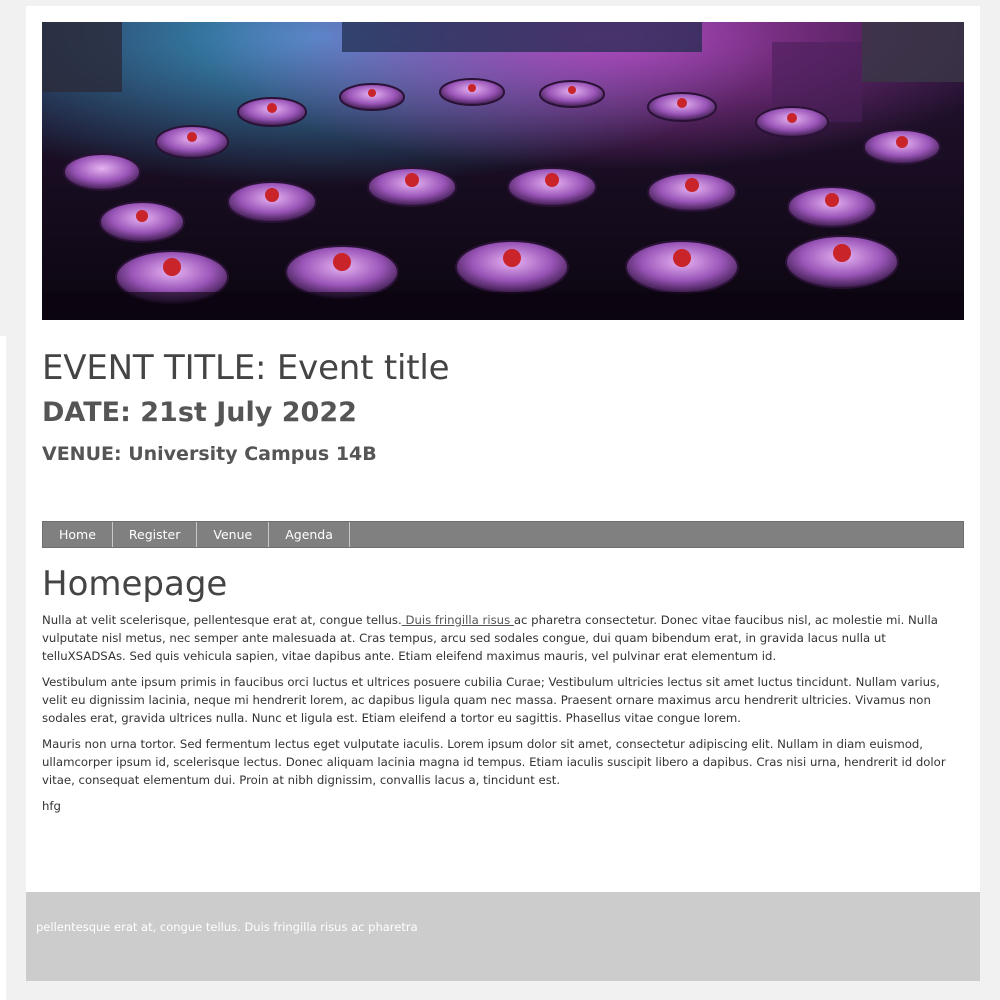 Image resolution: width=1000 pixels, height=1000 pixels. Describe the element at coordinates (309, 534) in the screenshot. I see `nav-item-agenda: Agenda` at that location.